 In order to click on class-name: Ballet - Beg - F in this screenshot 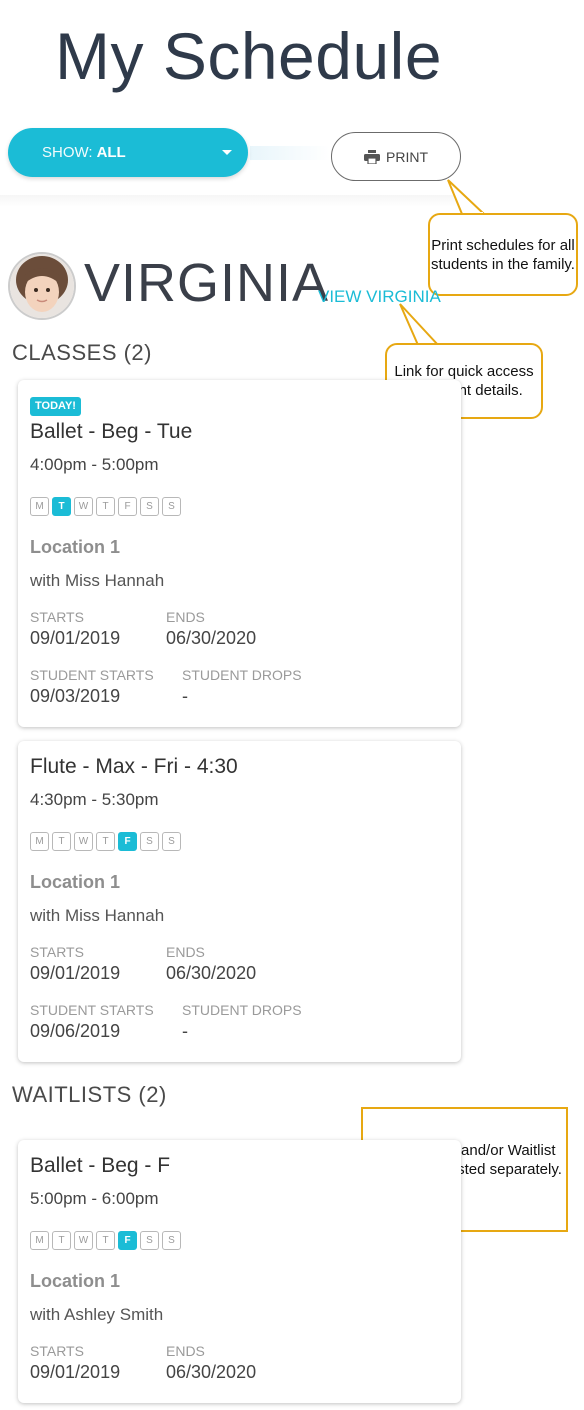, I will do `click(100, 1165)`.